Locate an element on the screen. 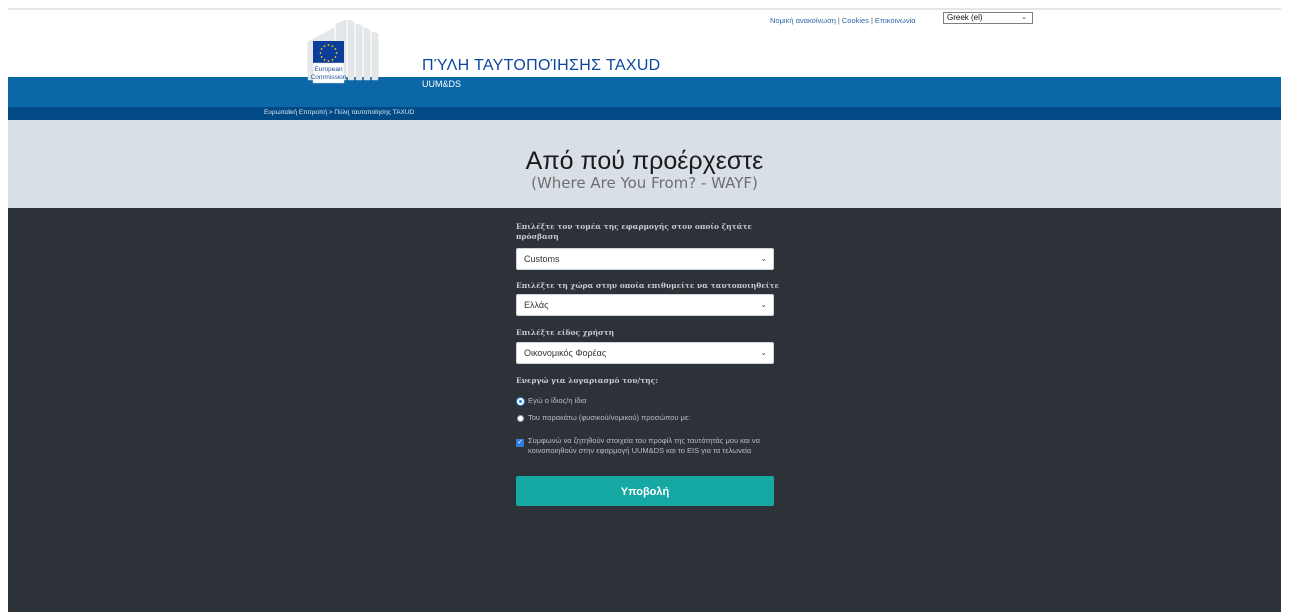 The width and height of the screenshot is (1291, 612). submit-button: Υποβολή is located at coordinates (645, 491).